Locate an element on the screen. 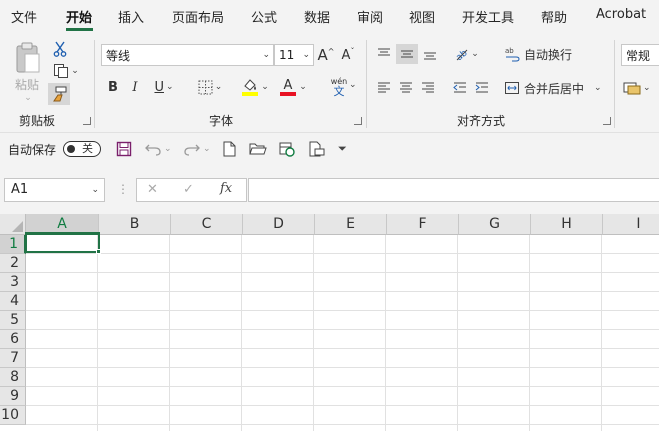 Image resolution: width=659 pixels, height=431 pixels. align-center-button is located at coordinates (406, 88).